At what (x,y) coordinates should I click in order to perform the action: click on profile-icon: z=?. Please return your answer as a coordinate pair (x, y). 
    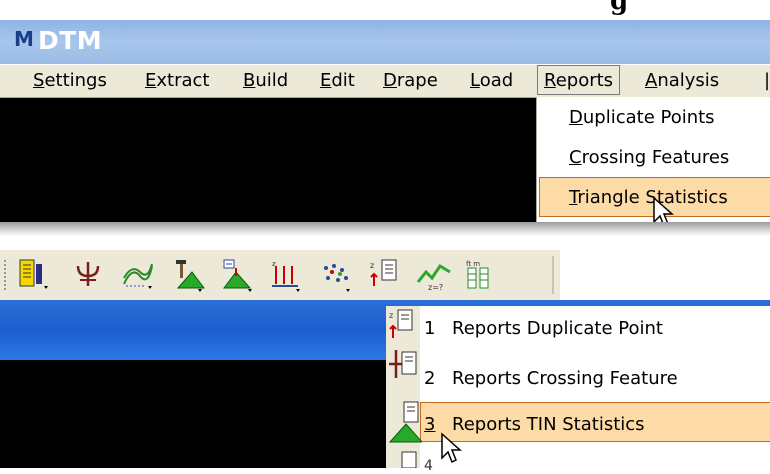
    Looking at the image, I should click on (434, 275).